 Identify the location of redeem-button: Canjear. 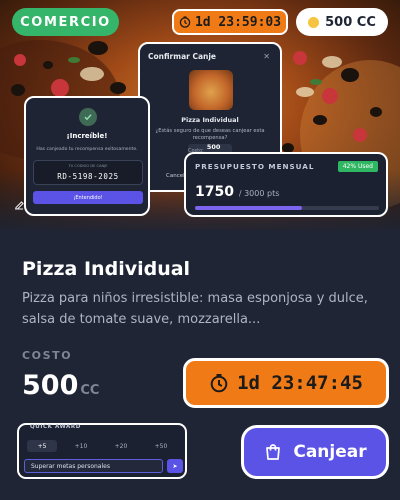
(315, 452).